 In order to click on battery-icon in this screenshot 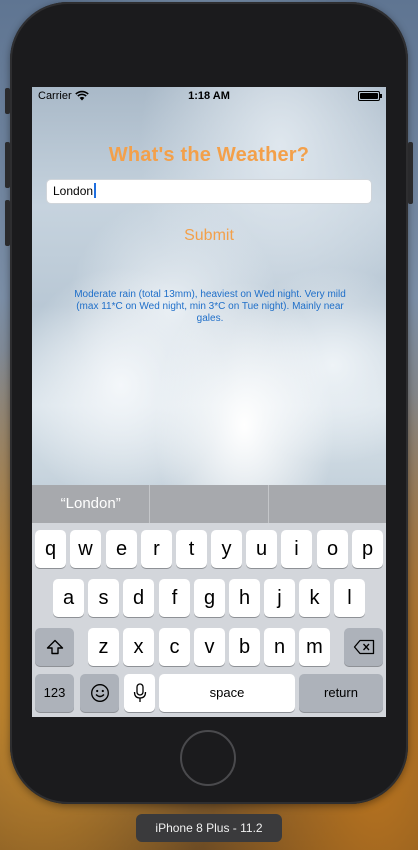, I will do `click(370, 96)`.